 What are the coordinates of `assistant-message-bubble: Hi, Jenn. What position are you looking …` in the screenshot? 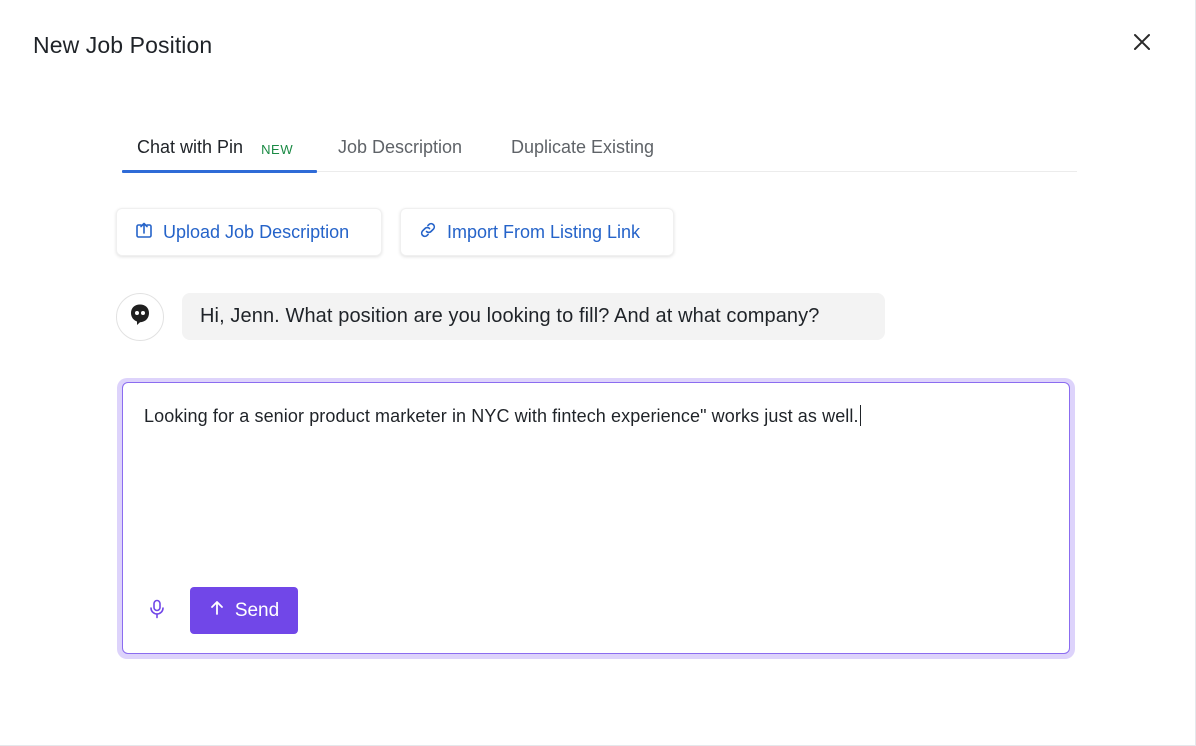 It's located at (533, 316).